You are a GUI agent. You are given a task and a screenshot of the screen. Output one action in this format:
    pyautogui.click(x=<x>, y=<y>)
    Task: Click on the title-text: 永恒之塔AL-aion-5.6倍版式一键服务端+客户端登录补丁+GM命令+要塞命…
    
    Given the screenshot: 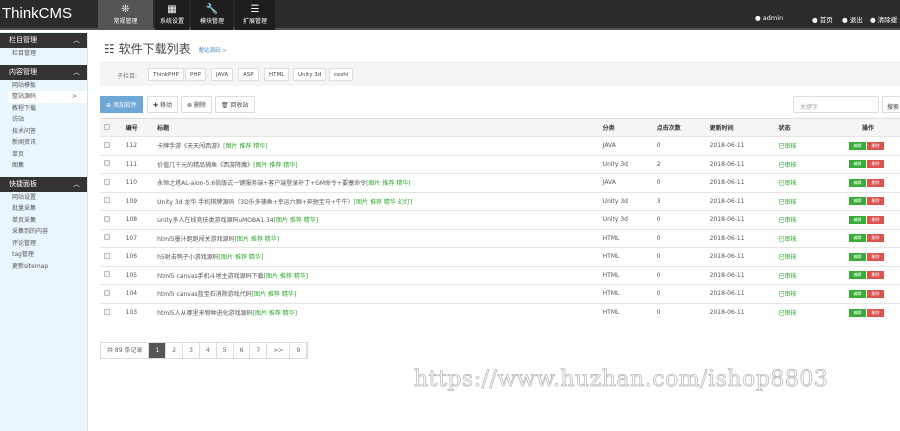 What is the action you would take?
    pyautogui.click(x=261, y=183)
    